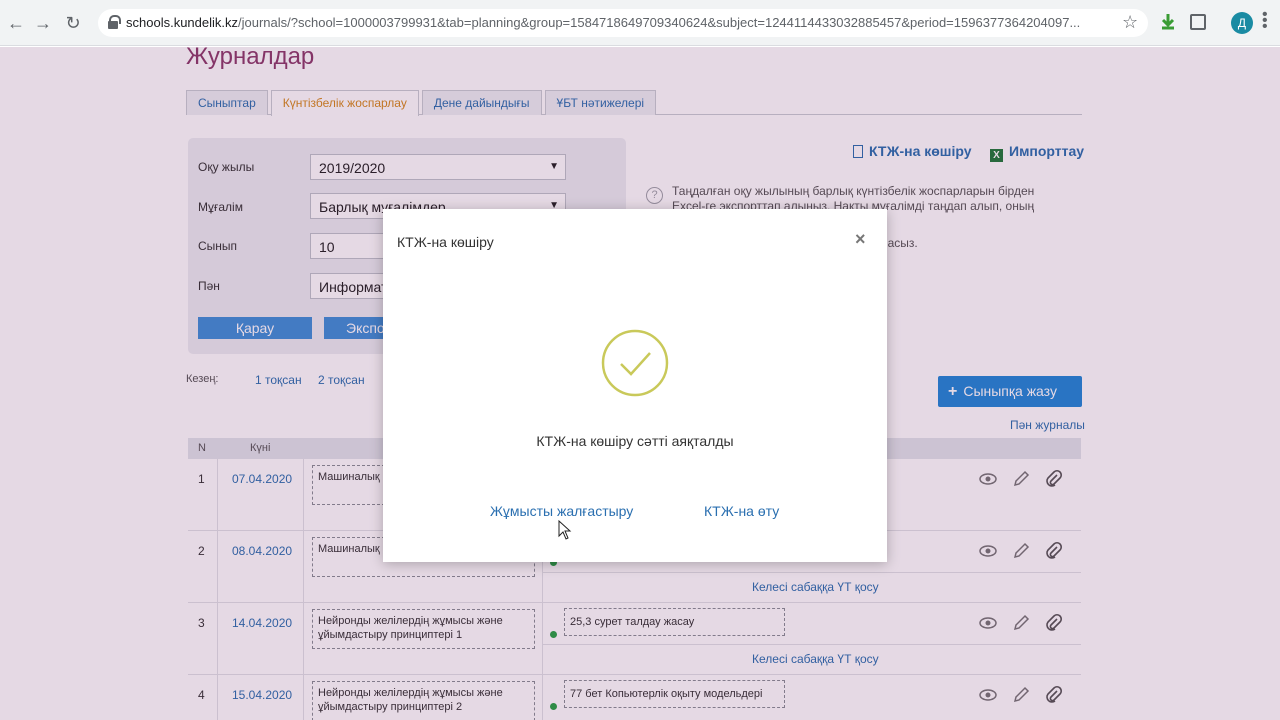  What do you see at coordinates (16, 23) in the screenshot?
I see `back-arrow-icon: ←` at bounding box center [16, 23].